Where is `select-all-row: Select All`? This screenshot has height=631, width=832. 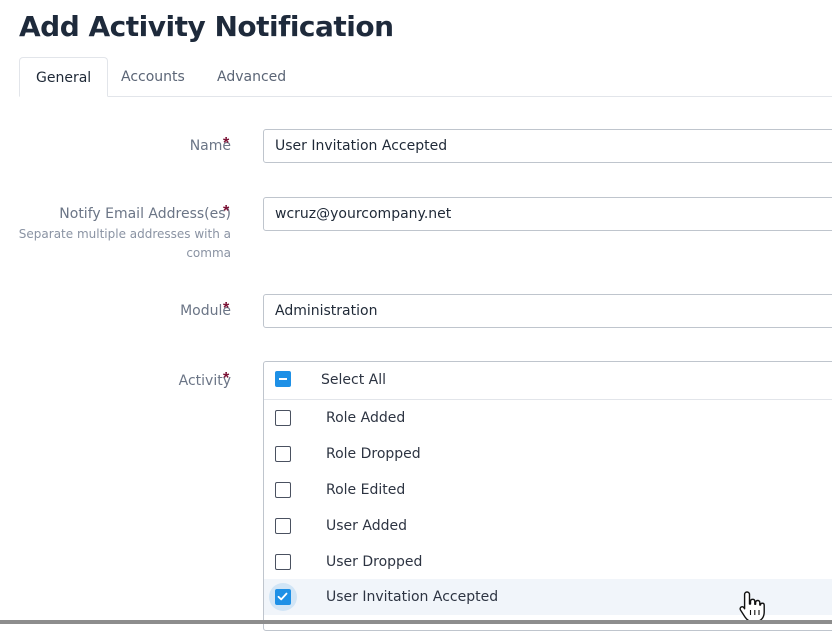
select-all-row: Select All is located at coordinates (548, 381).